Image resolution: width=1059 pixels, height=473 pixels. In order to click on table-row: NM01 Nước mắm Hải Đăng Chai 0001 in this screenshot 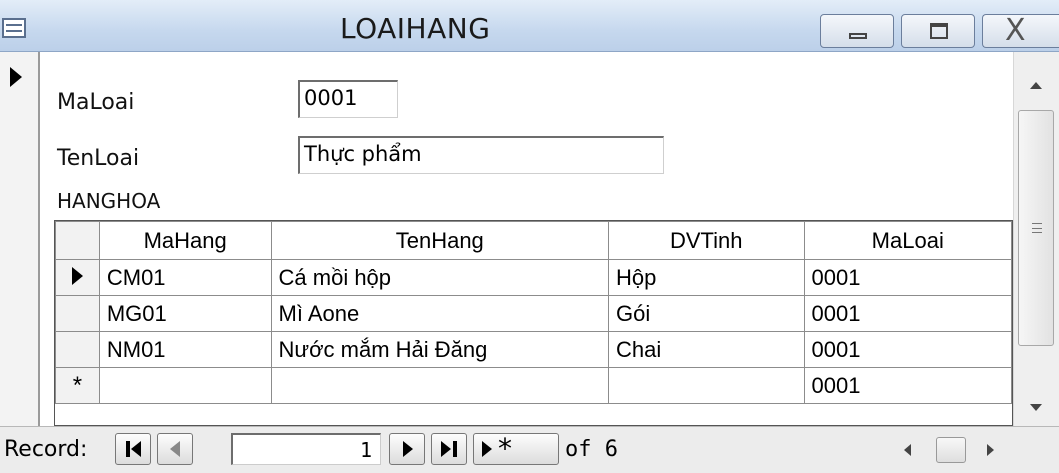, I will do `click(533, 349)`.